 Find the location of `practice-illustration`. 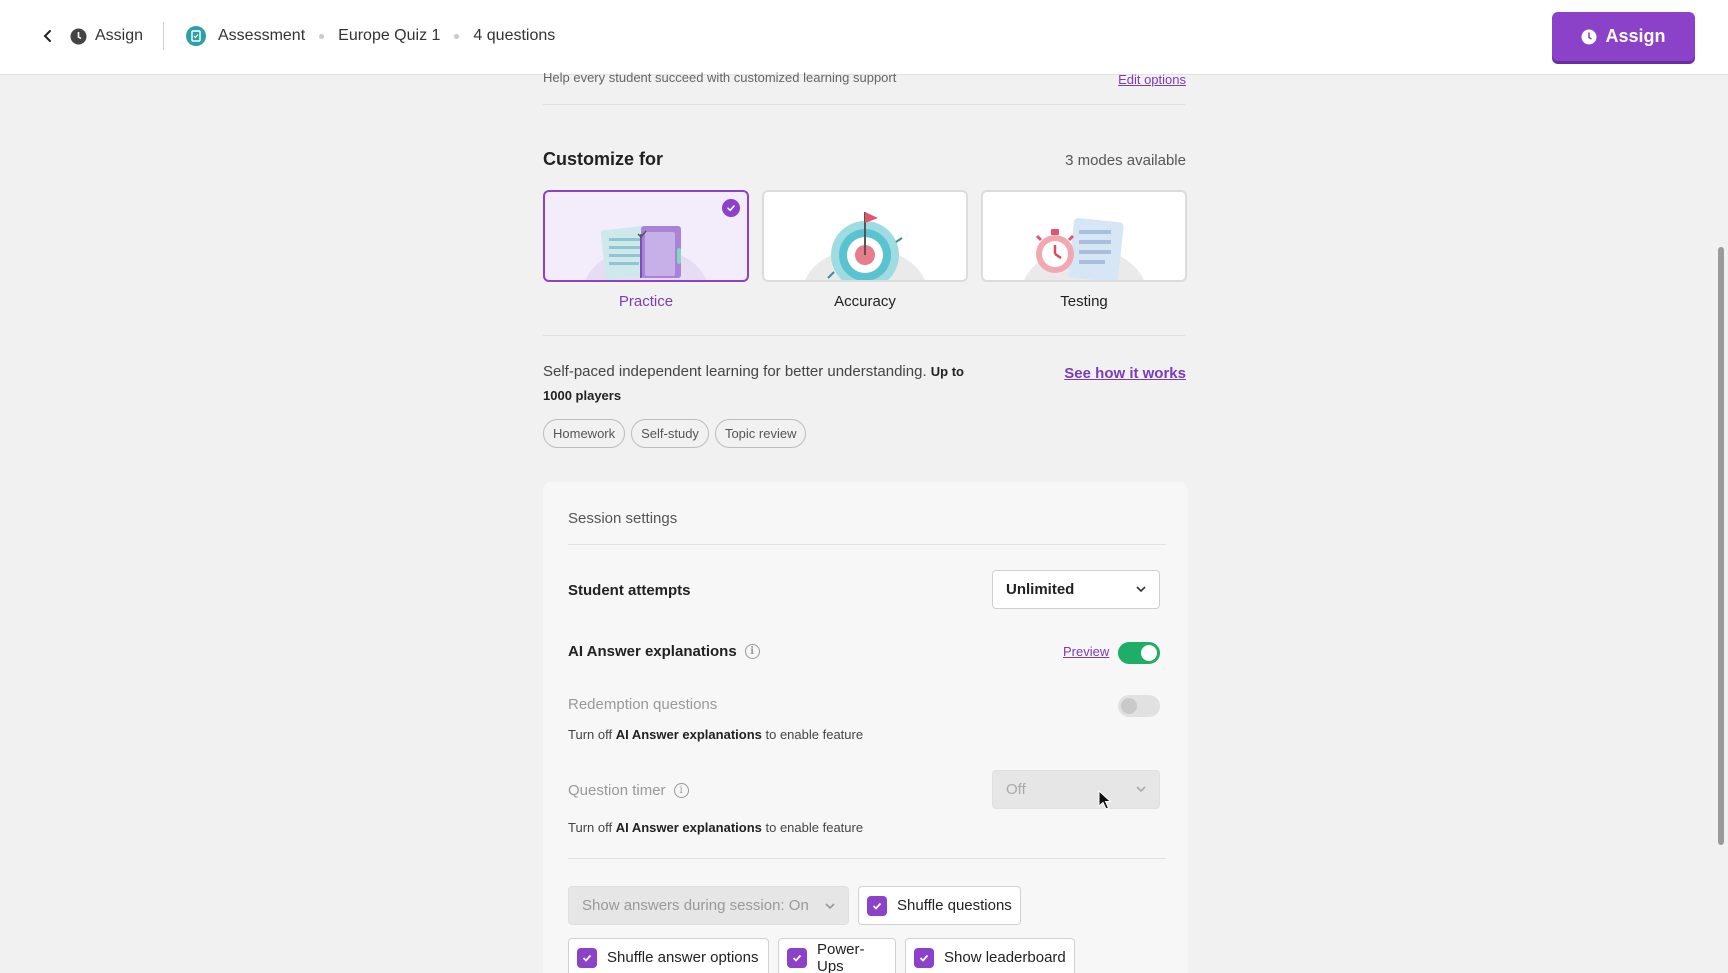

practice-illustration is located at coordinates (646, 253).